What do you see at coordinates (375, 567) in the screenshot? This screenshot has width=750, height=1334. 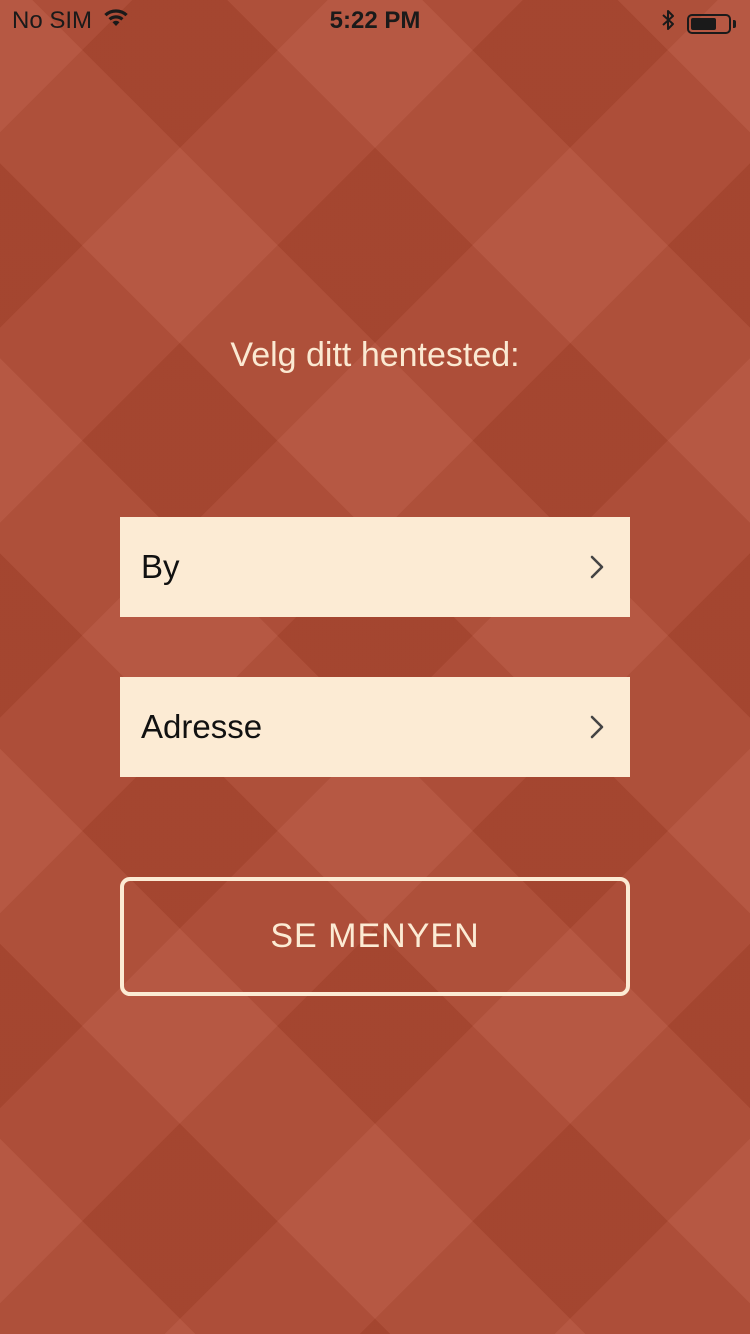 I see `city-select: By` at bounding box center [375, 567].